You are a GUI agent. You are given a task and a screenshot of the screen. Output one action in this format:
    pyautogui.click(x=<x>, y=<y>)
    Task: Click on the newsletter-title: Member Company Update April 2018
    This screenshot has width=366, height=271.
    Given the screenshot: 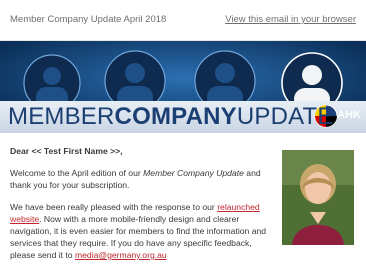 What is the action you would take?
    pyautogui.click(x=88, y=19)
    